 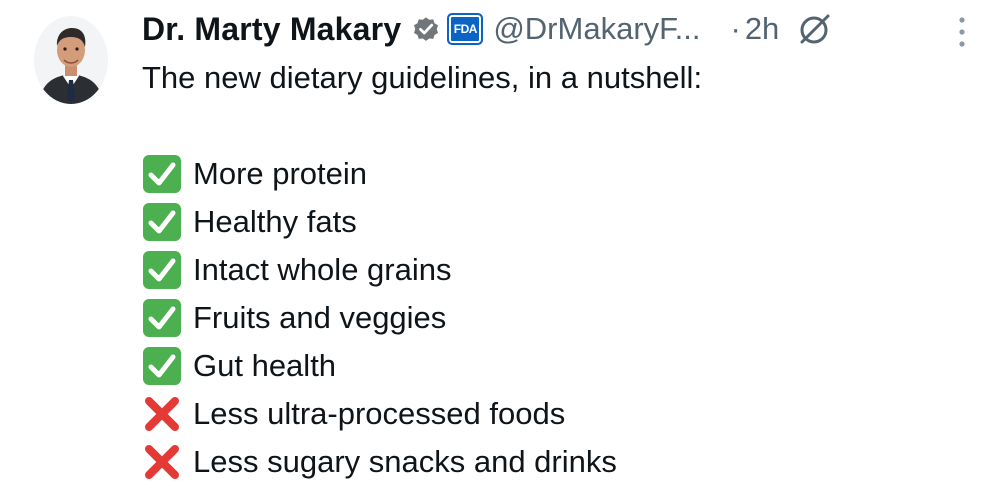 What do you see at coordinates (426, 29) in the screenshot?
I see `verified-badge-icon` at bounding box center [426, 29].